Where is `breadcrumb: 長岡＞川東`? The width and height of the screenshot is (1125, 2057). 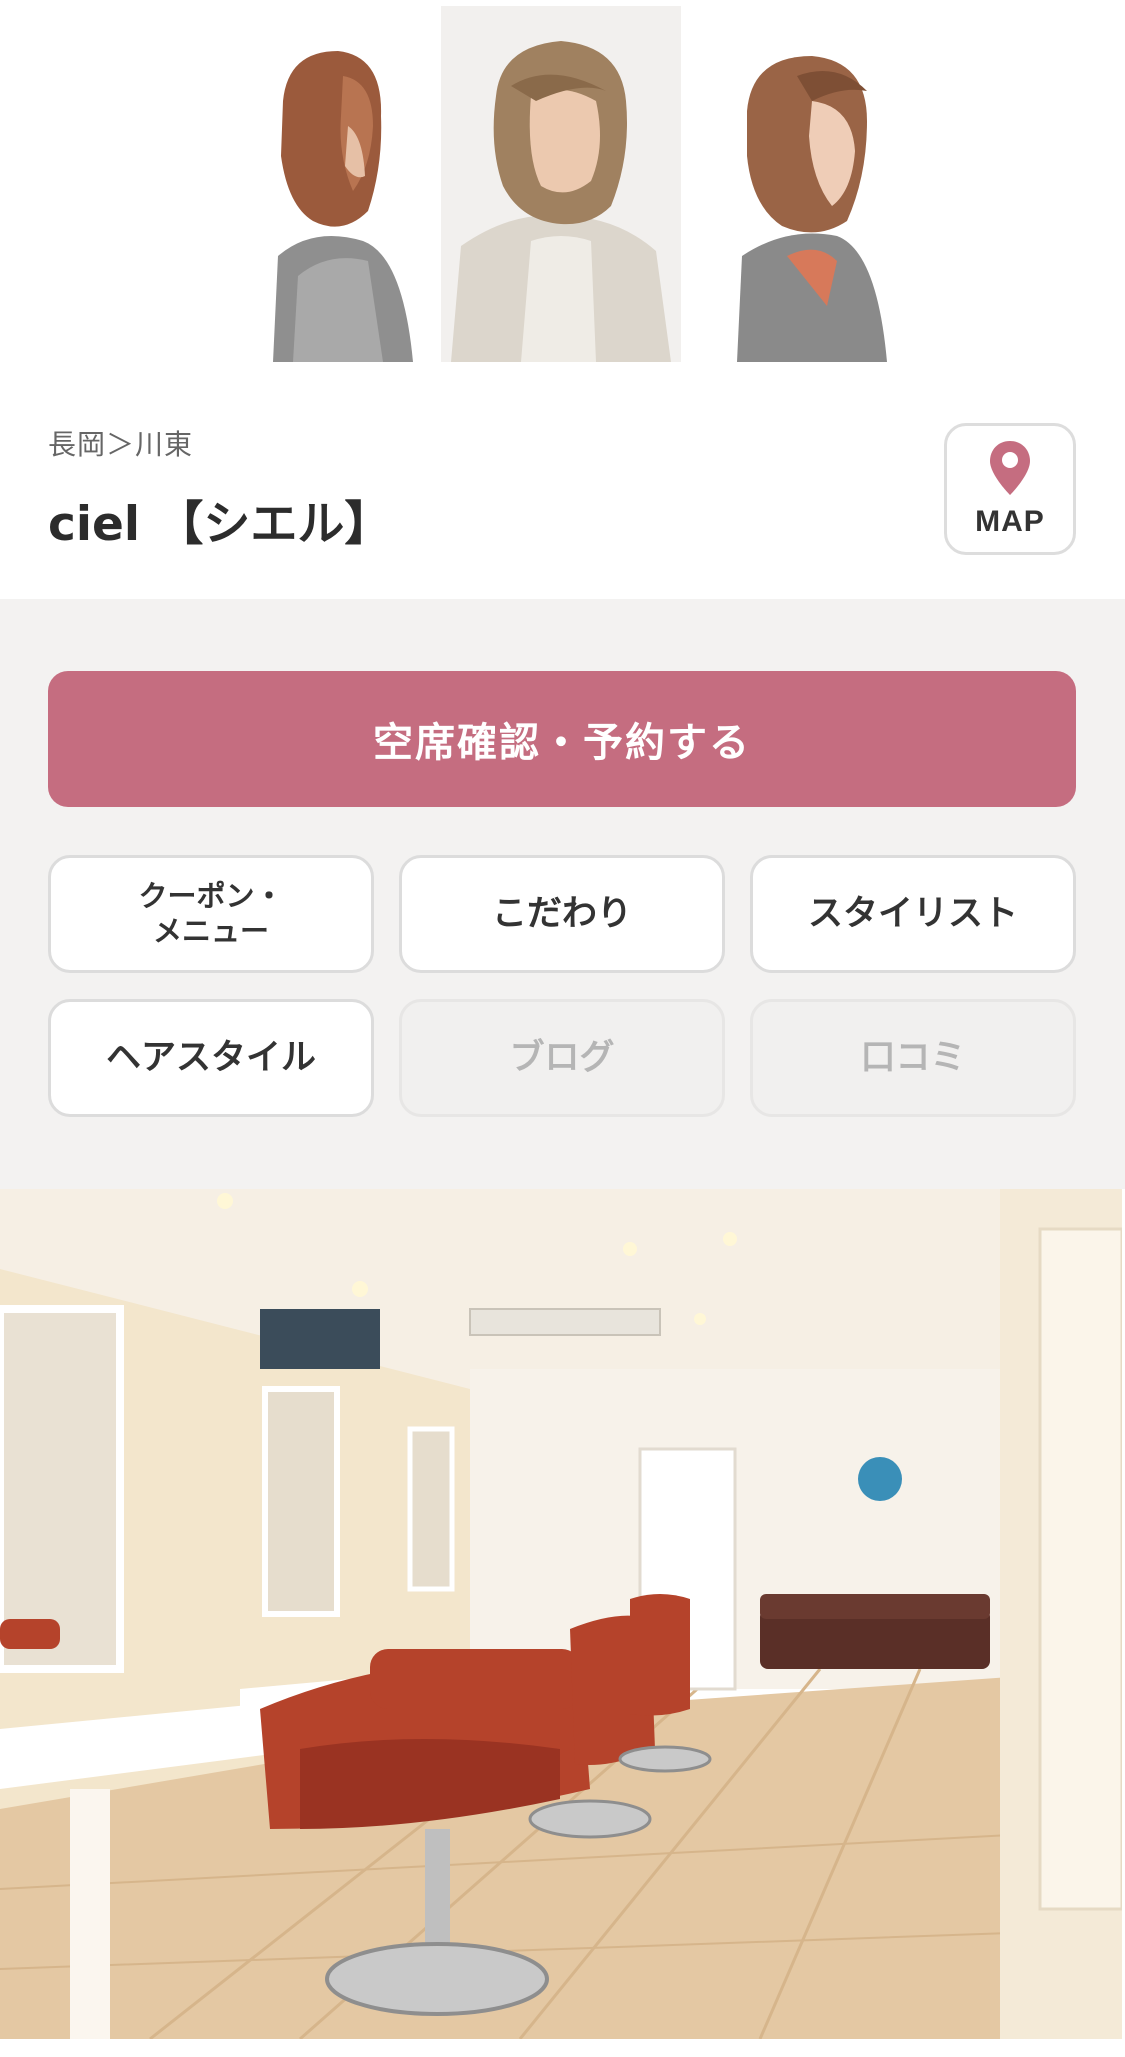
breadcrumb: 長岡＞川東 is located at coordinates (120, 443).